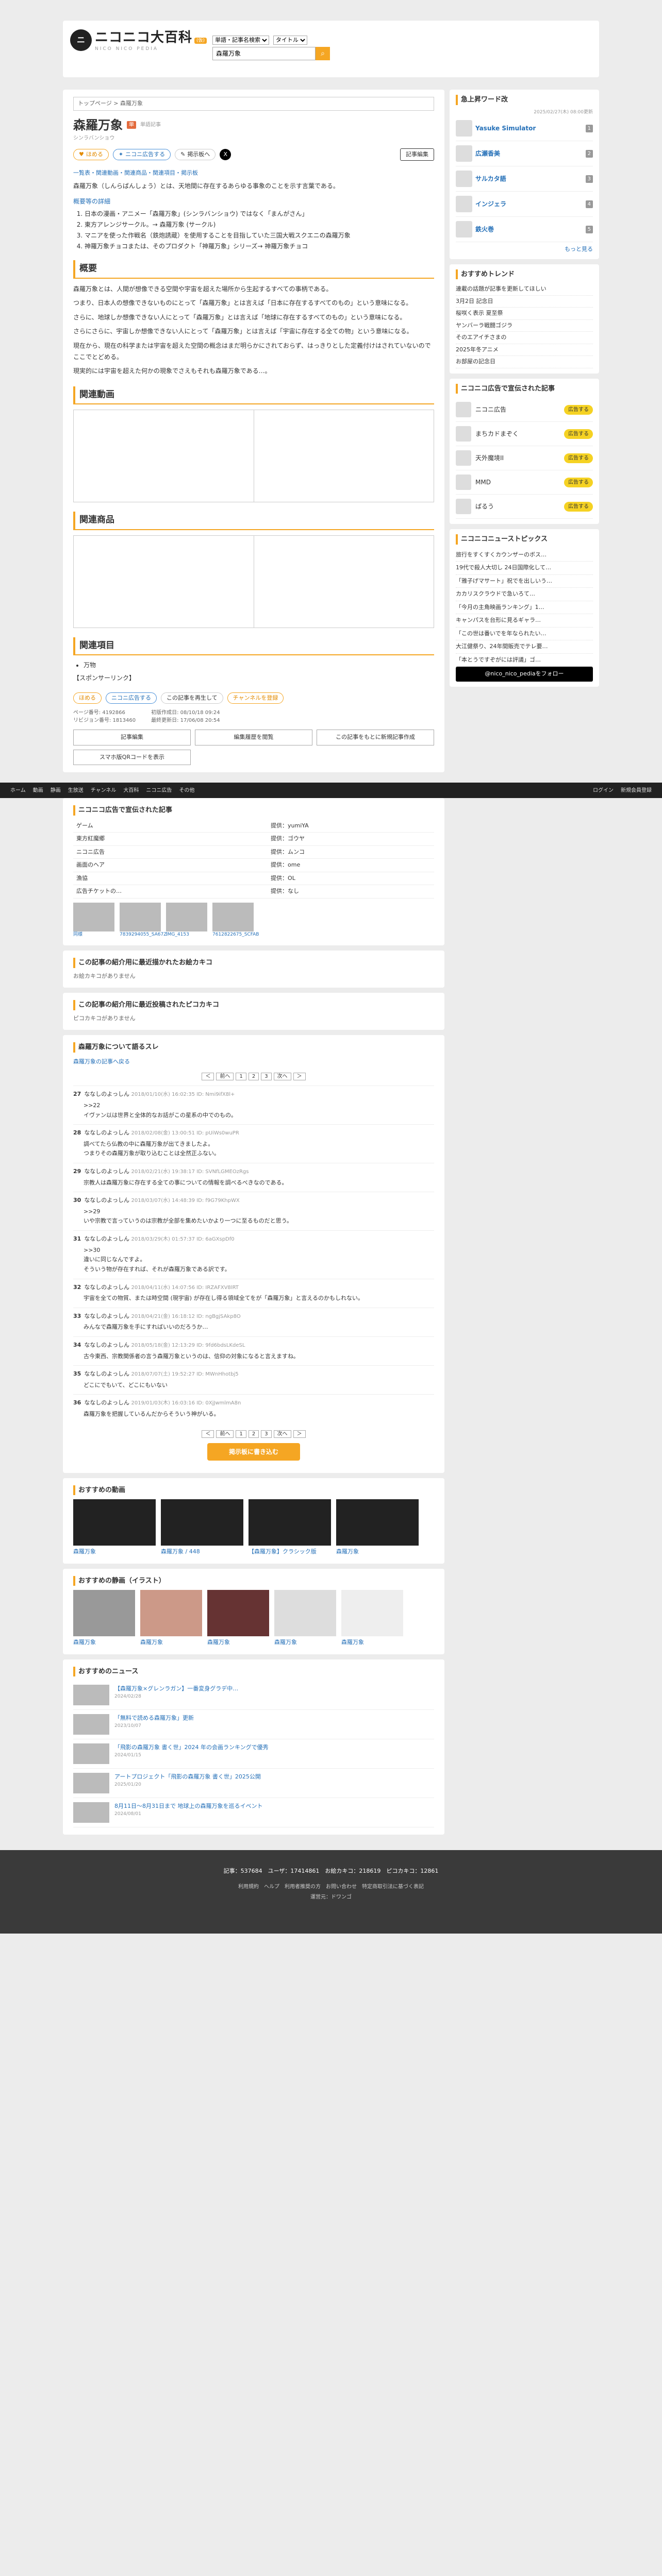 This screenshot has height=2576, width=662. I want to click on play-article-button: この記事を再生して, so click(192, 698).